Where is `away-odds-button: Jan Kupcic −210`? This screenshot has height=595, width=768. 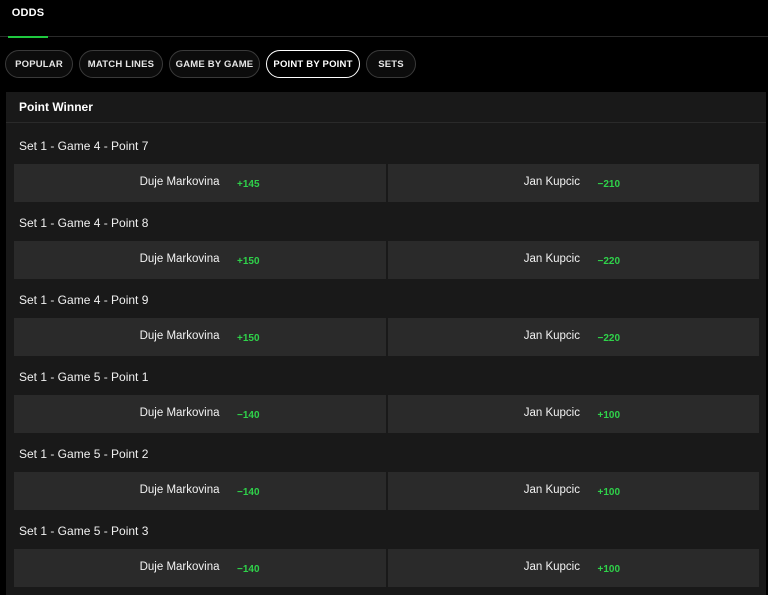 away-odds-button: Jan Kupcic −210 is located at coordinates (573, 183).